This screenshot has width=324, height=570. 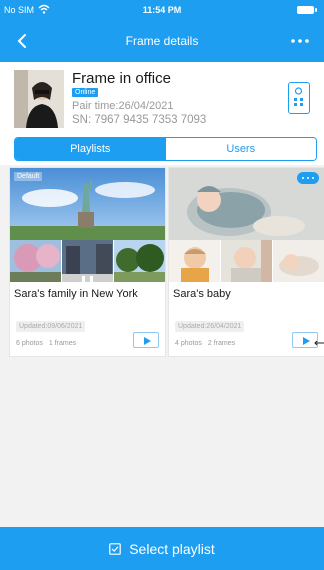 I want to click on frame-count: 2 frames, so click(x=221, y=343).